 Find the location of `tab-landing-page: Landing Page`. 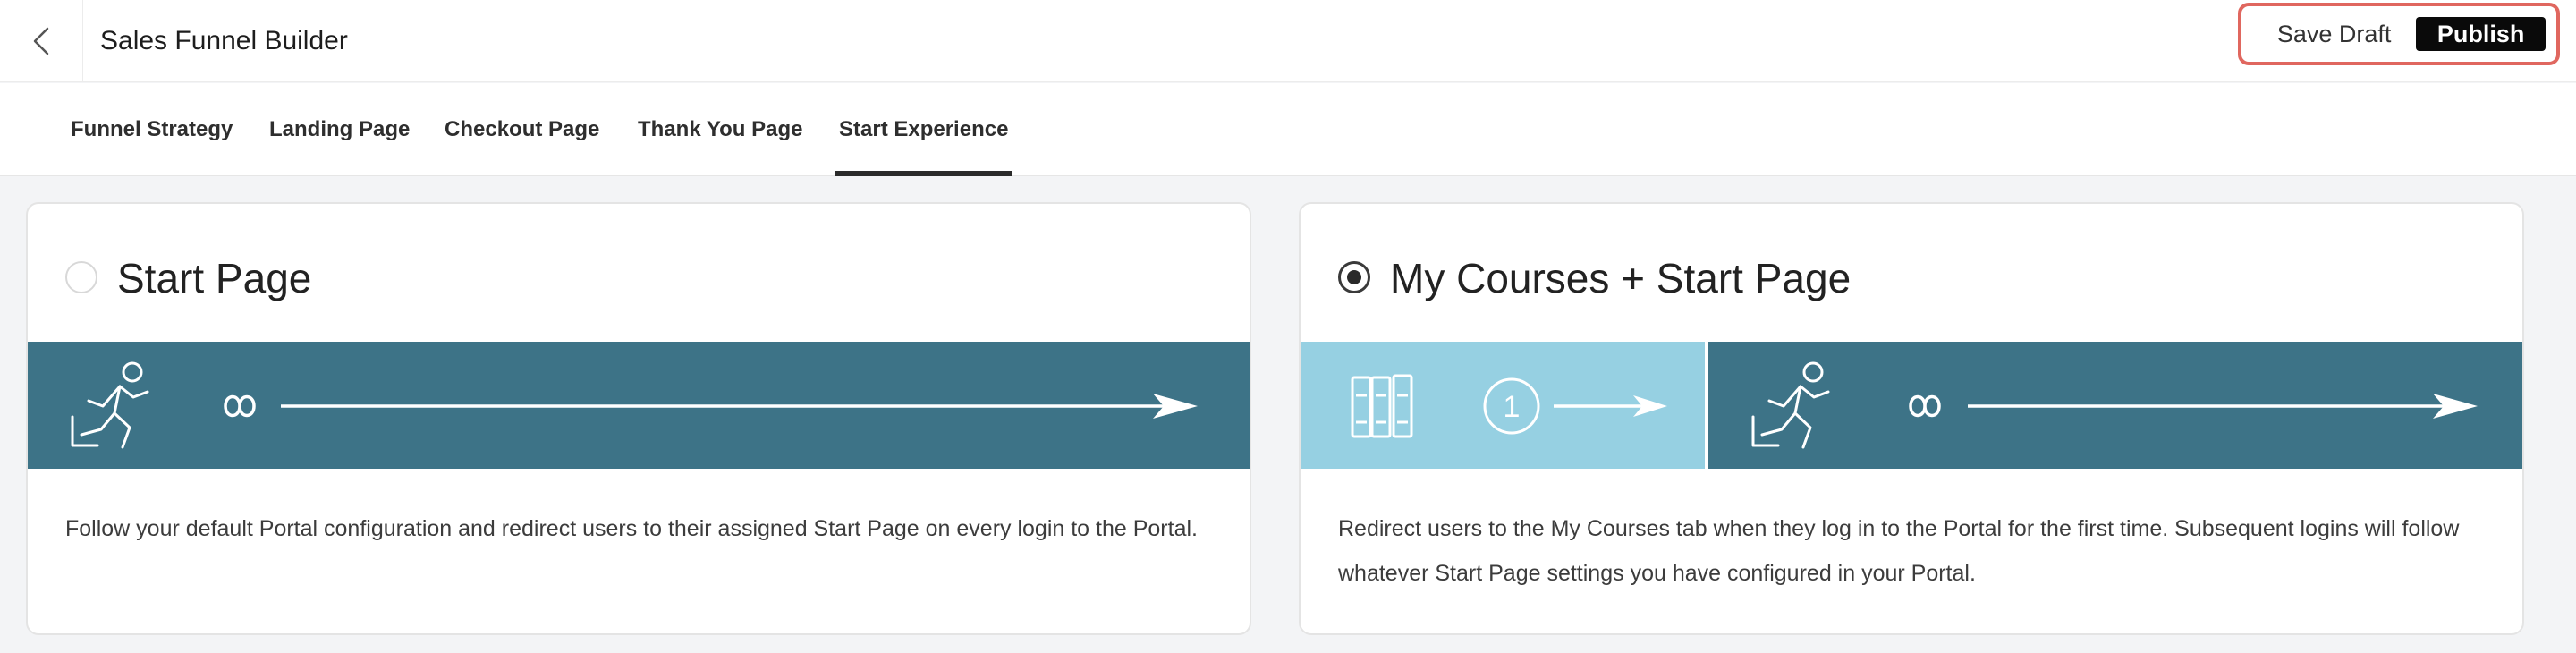

tab-landing-page: Landing Page is located at coordinates (339, 129).